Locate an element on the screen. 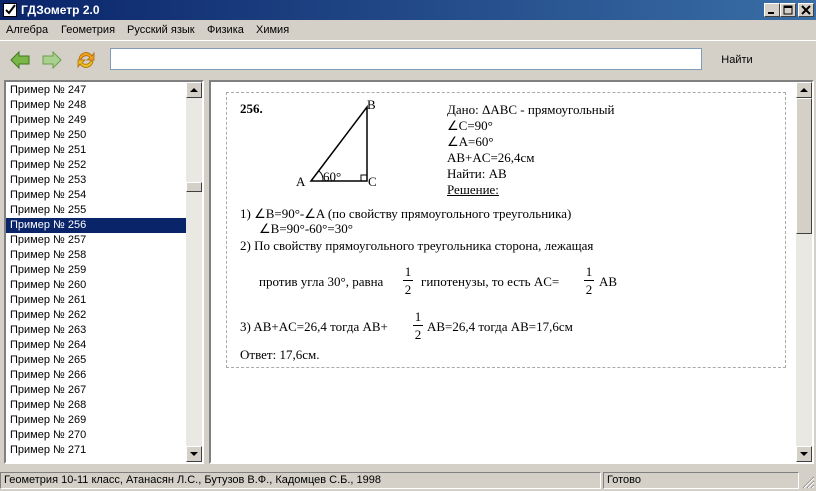  minimize-button is located at coordinates (772, 10).